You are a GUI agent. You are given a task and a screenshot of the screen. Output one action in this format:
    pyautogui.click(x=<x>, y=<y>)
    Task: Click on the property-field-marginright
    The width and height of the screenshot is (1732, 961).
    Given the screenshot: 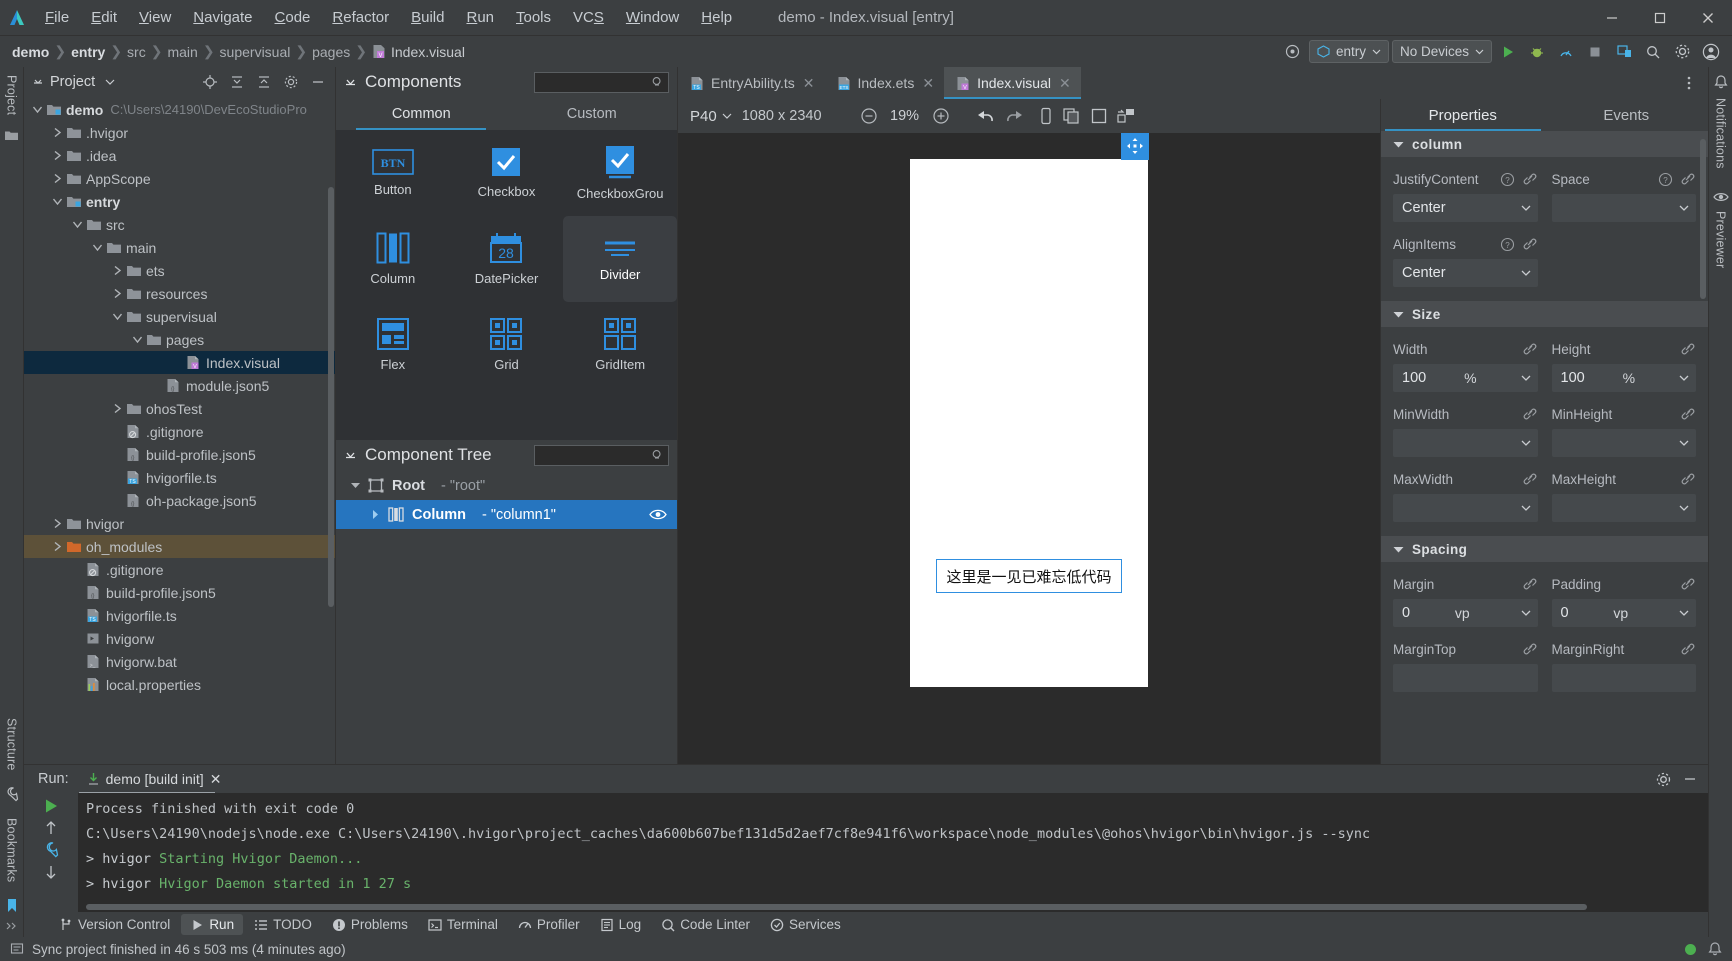 What is the action you would take?
    pyautogui.click(x=1623, y=678)
    